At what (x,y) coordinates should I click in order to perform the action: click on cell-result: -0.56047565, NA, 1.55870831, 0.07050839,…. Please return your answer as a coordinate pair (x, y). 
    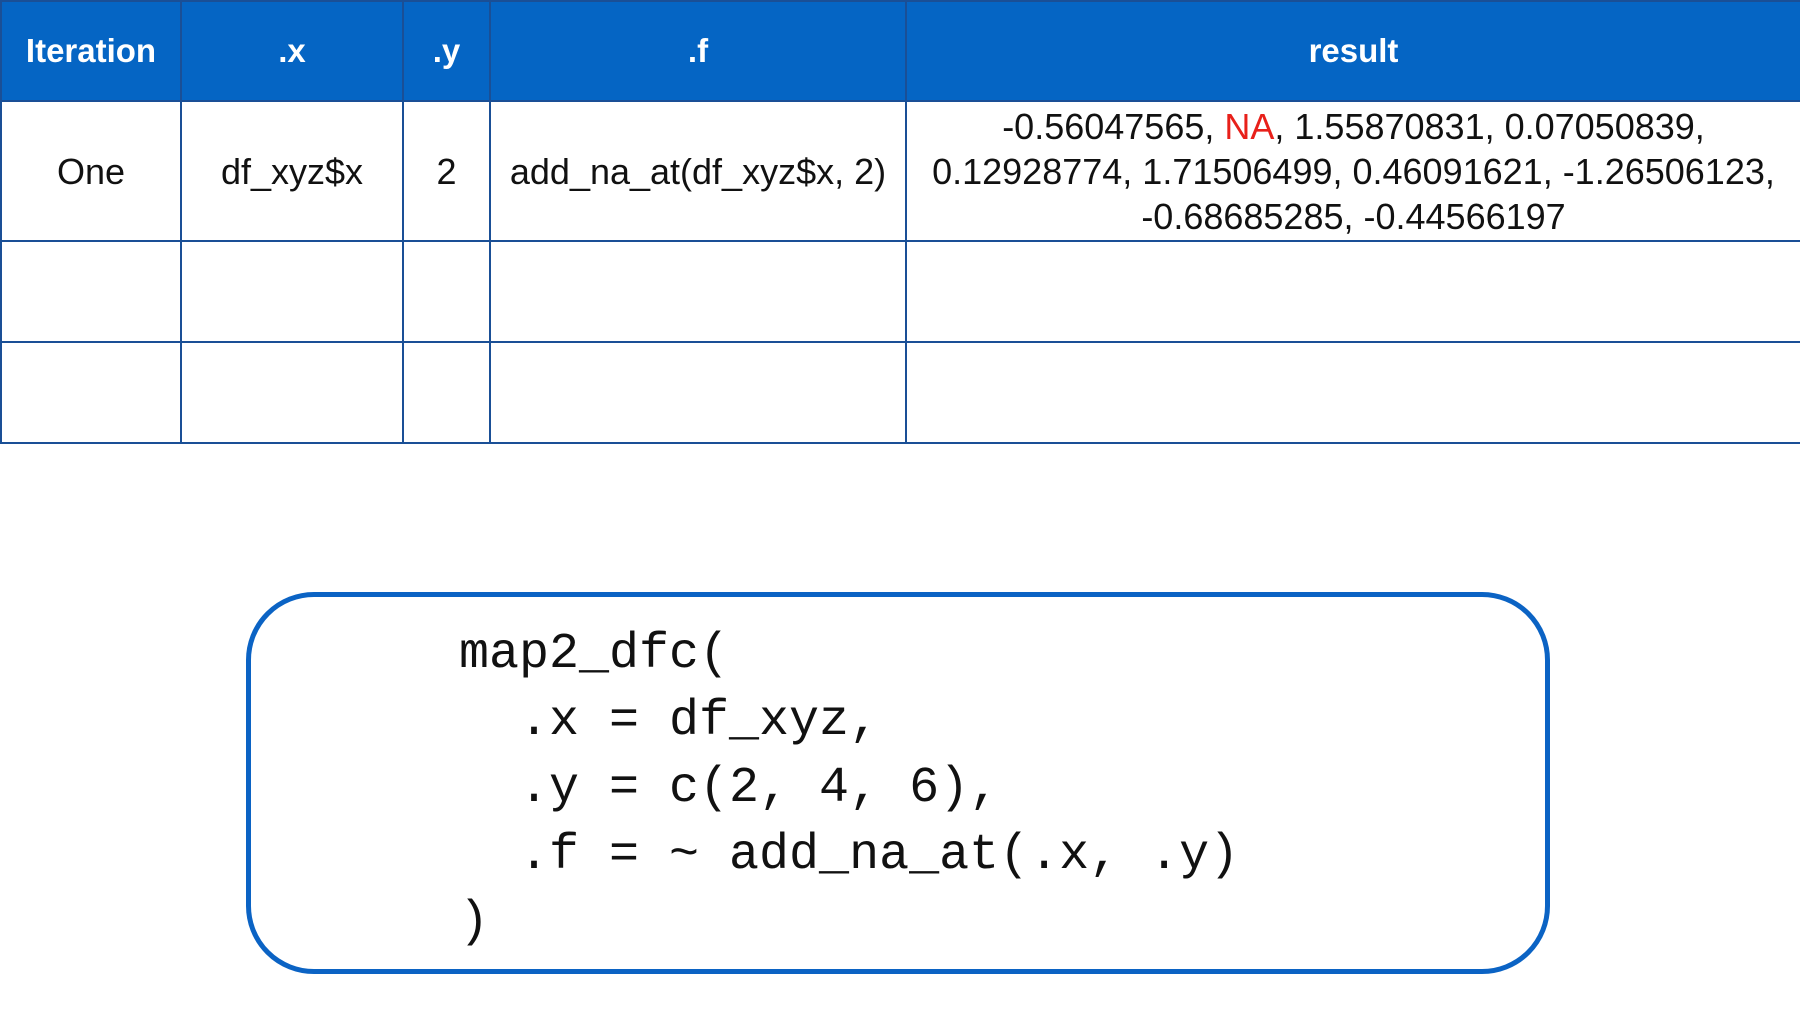
    Looking at the image, I should click on (1352, 171).